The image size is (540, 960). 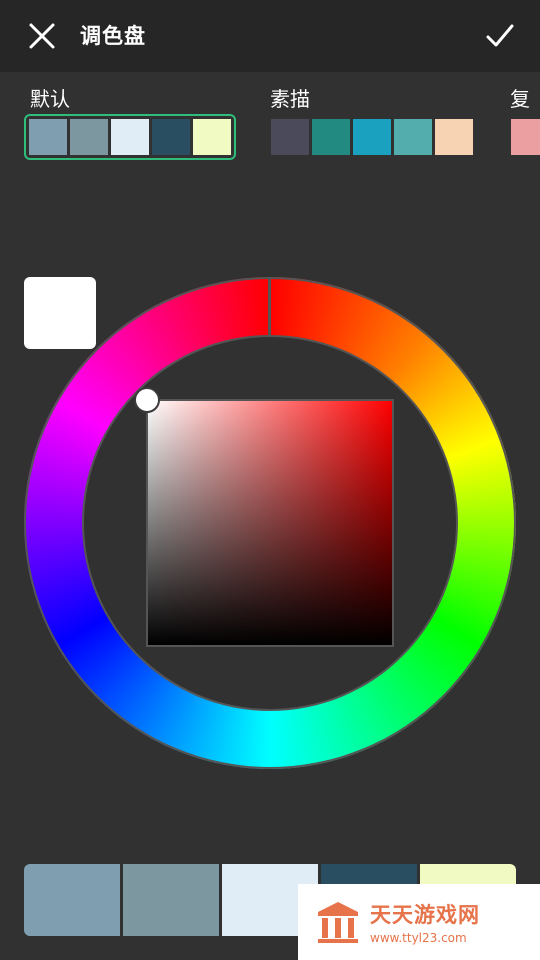 I want to click on watermark-name: 天天游戏网, so click(x=425, y=915).